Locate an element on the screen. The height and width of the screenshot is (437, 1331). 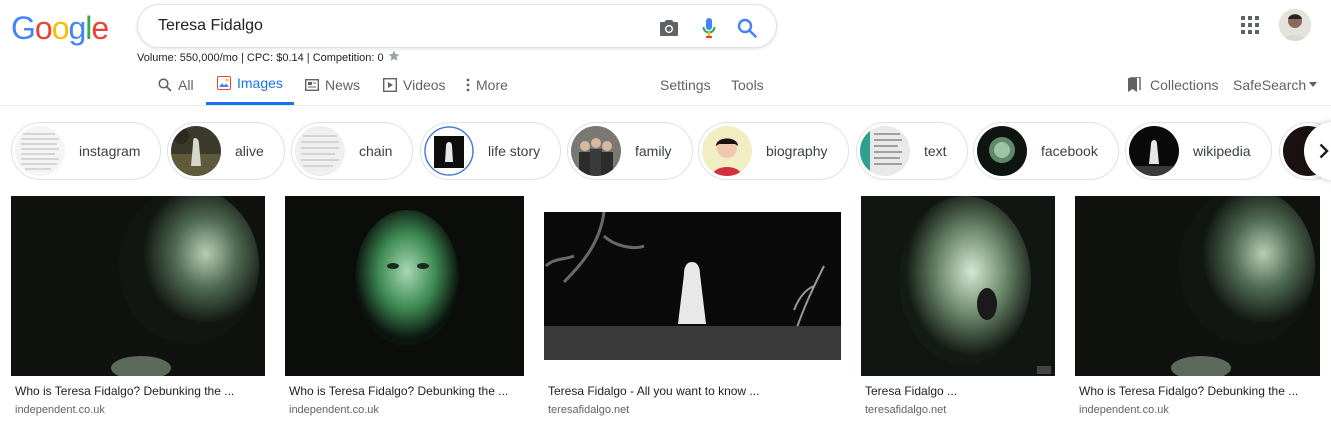
chip-instagram: instagram is located at coordinates (86, 151).